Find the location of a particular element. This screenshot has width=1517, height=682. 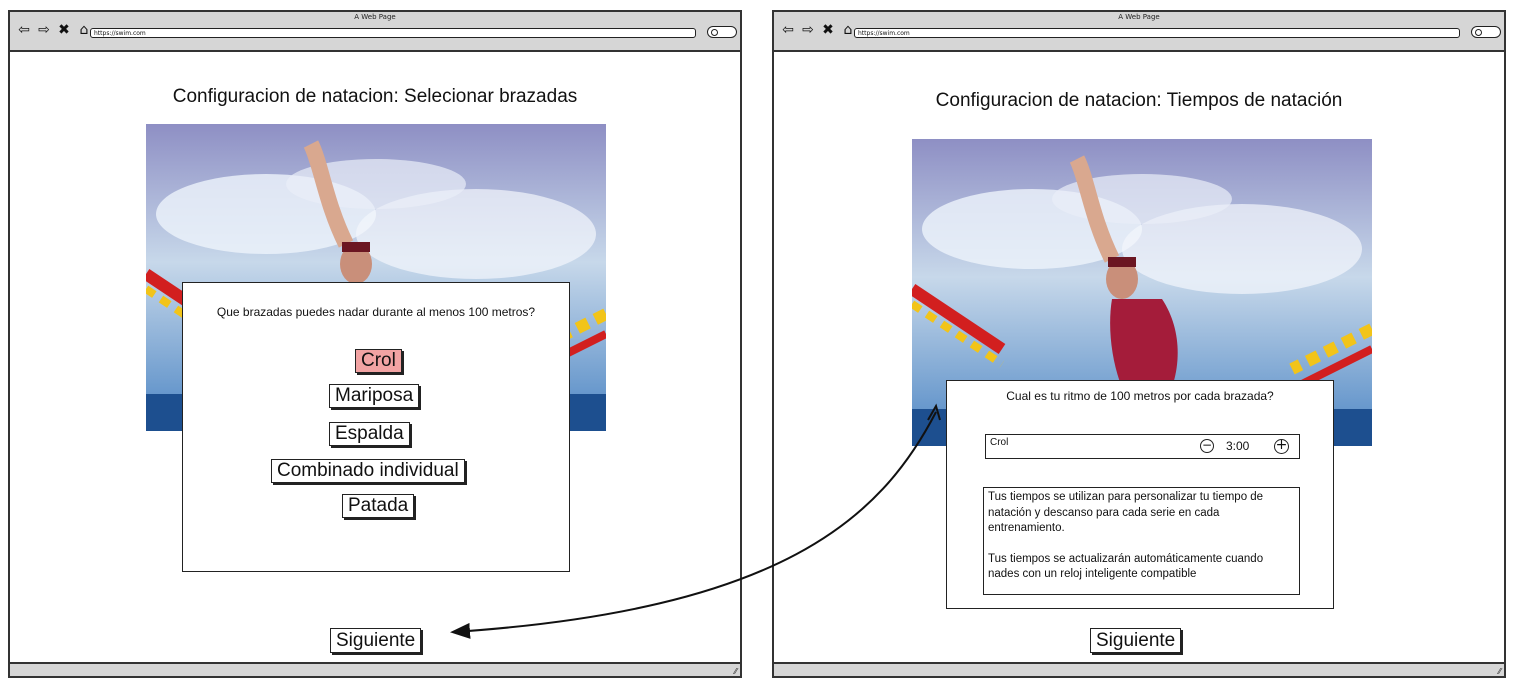

option-mariposa: Mariposa is located at coordinates (374, 396).